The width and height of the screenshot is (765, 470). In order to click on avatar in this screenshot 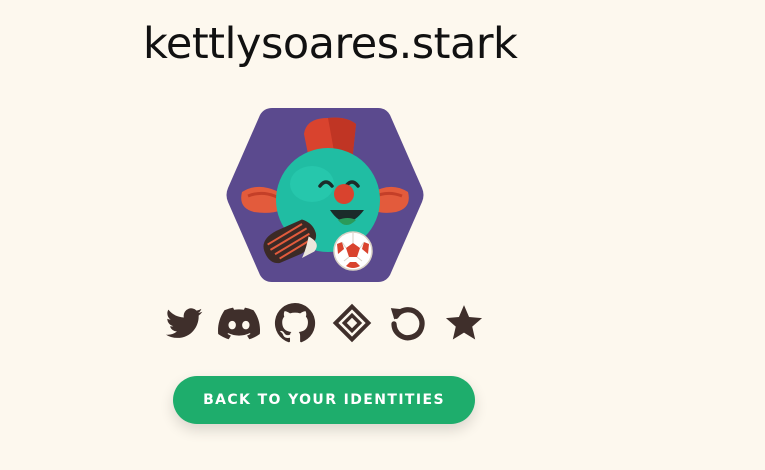, I will do `click(325, 195)`.